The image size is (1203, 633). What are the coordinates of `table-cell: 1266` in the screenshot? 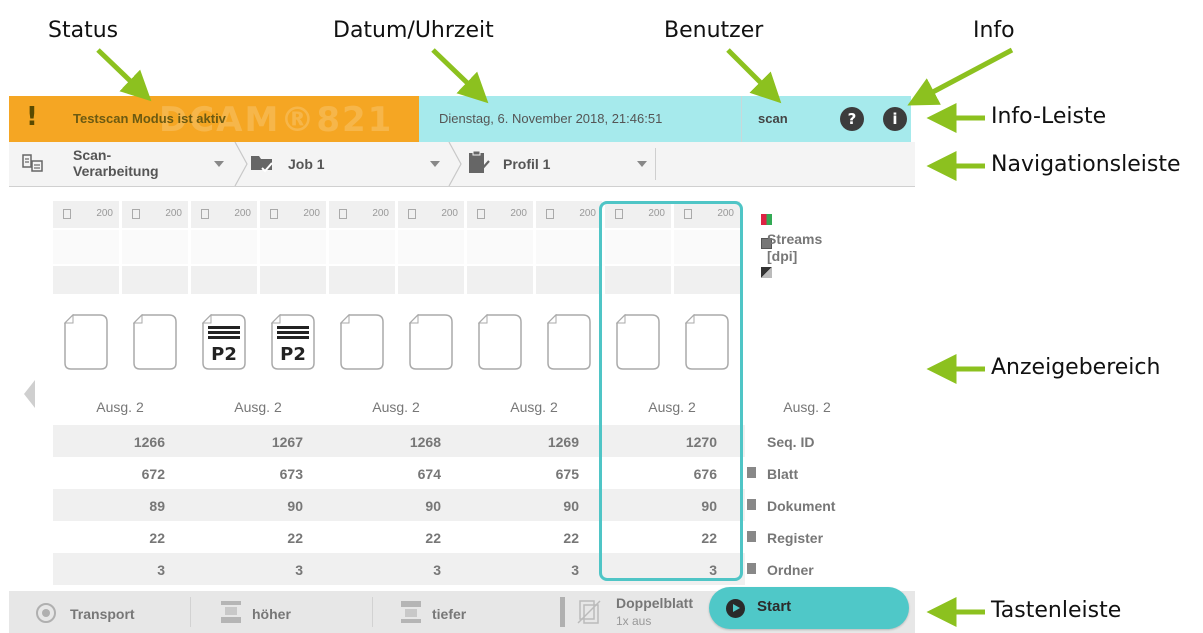 It's located at (149, 442).